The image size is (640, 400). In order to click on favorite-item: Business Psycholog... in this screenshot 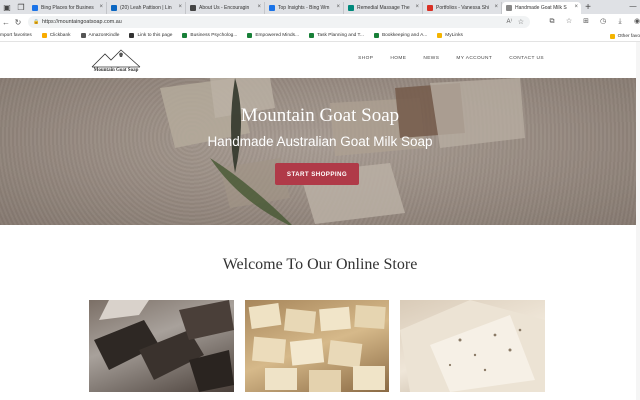, I will do `click(209, 35)`.